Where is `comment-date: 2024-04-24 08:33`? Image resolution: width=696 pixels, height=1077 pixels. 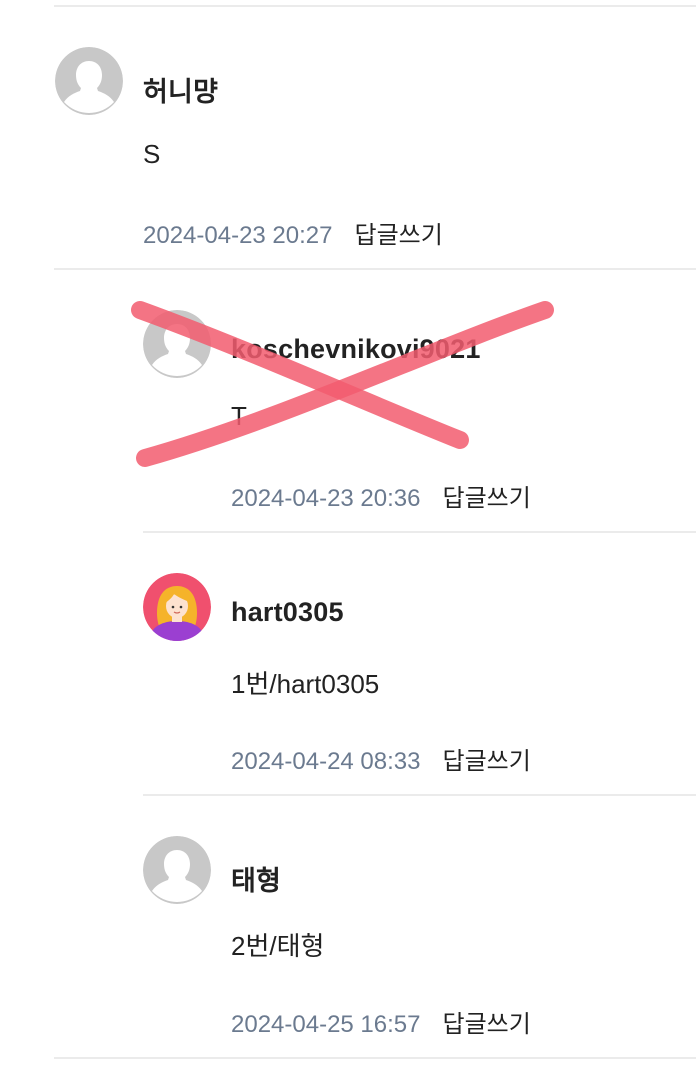 comment-date: 2024-04-24 08:33 is located at coordinates (326, 761).